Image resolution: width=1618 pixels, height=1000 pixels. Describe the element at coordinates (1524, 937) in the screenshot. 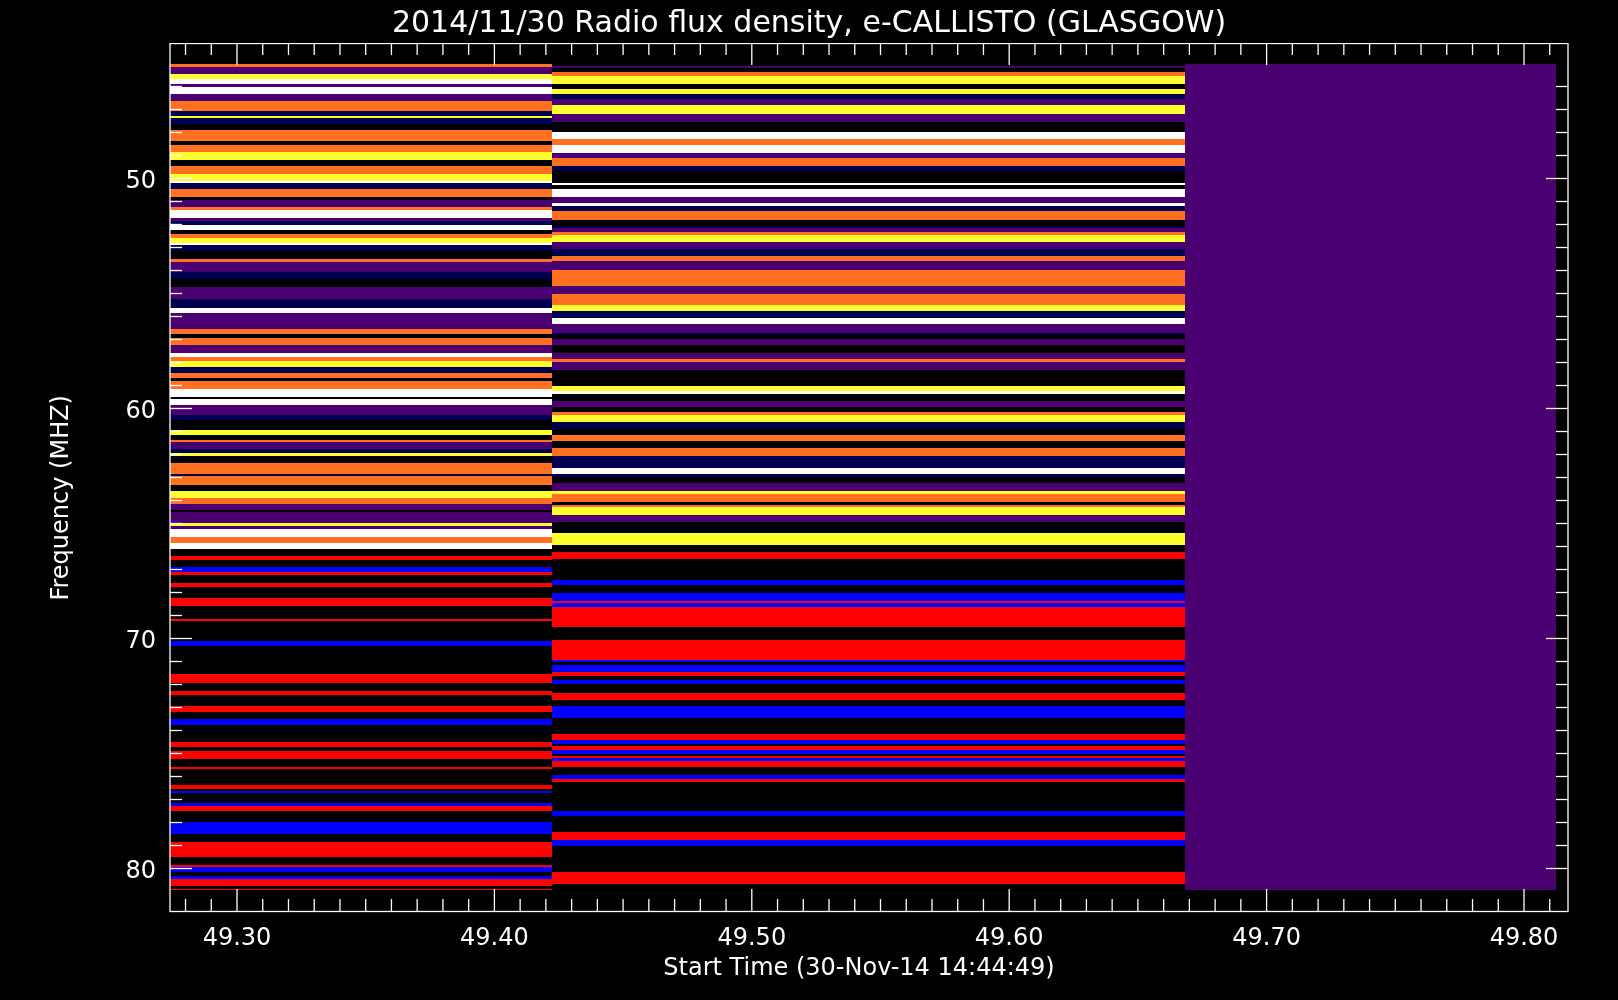

I see `x-tick-label: 49.80` at that location.